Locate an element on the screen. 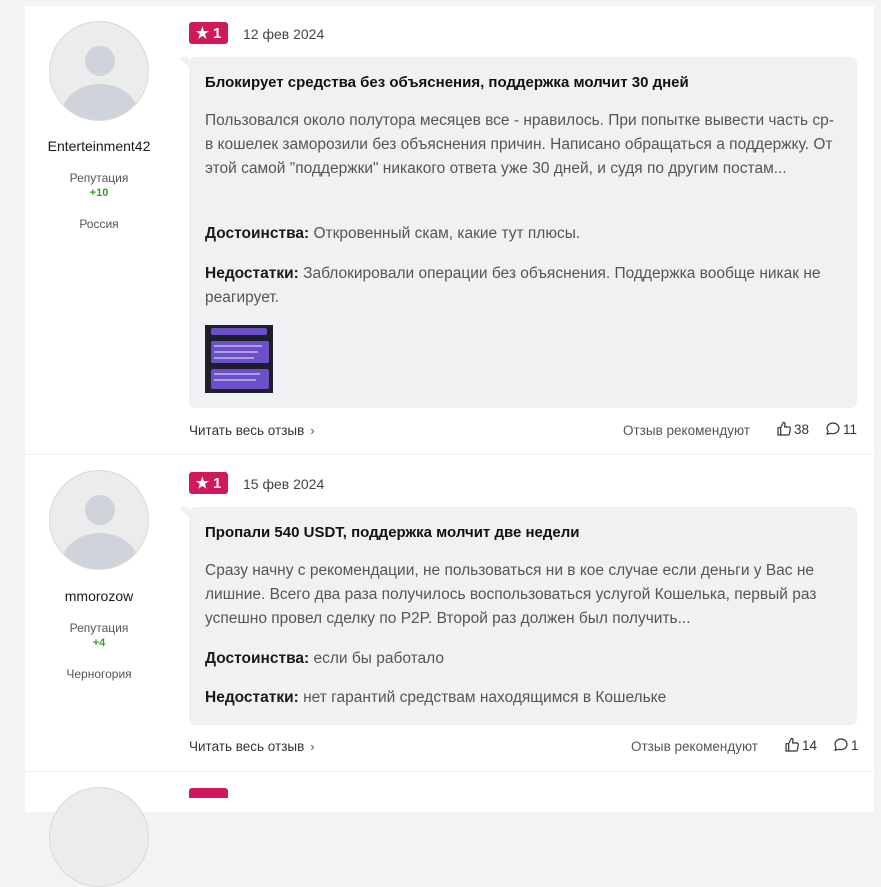  reputation-value: +4 is located at coordinates (99, 643).